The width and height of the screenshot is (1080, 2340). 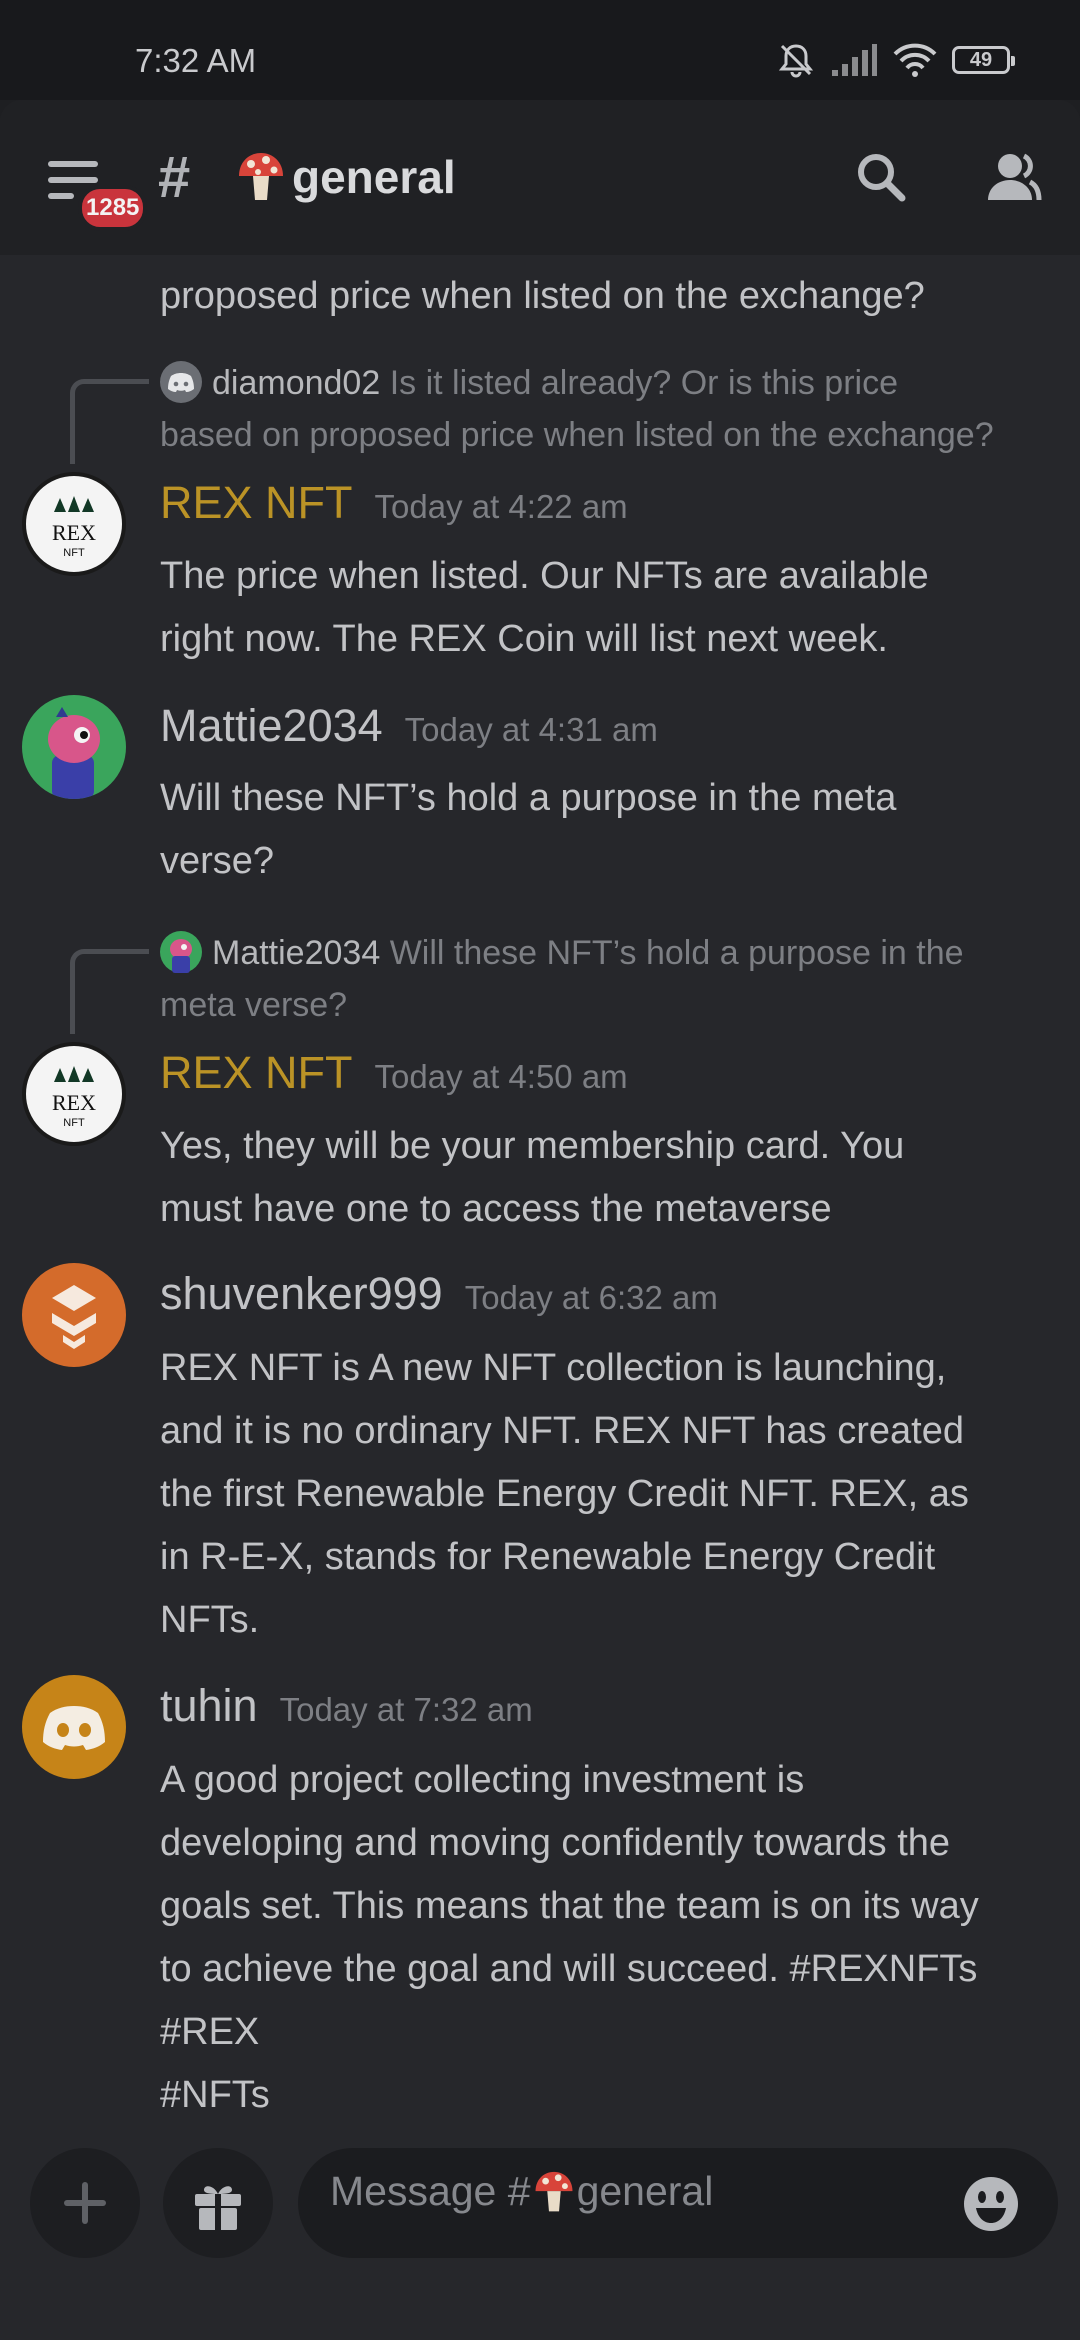 What do you see at coordinates (854, 60) in the screenshot?
I see `signal-icon` at bounding box center [854, 60].